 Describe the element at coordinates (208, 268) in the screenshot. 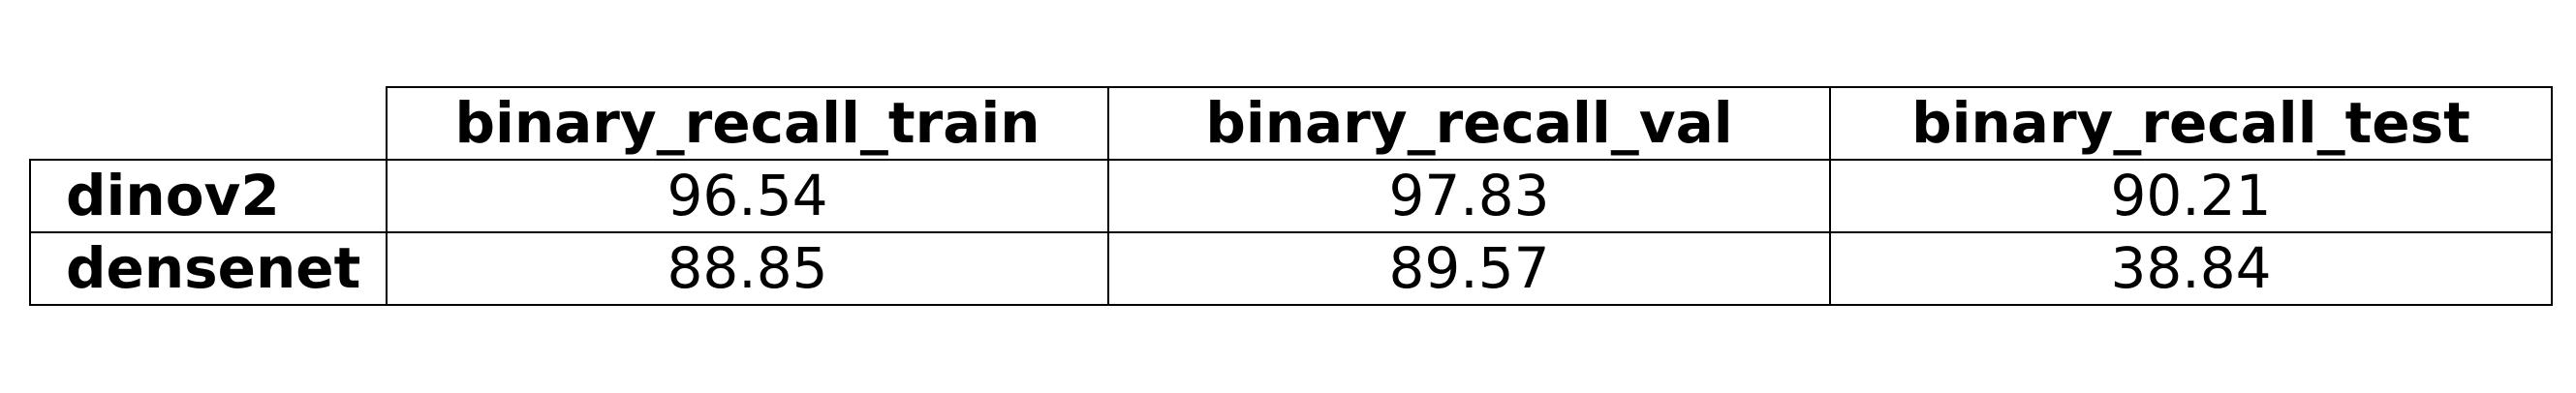

I see `row-header-densenet: densenet` at that location.